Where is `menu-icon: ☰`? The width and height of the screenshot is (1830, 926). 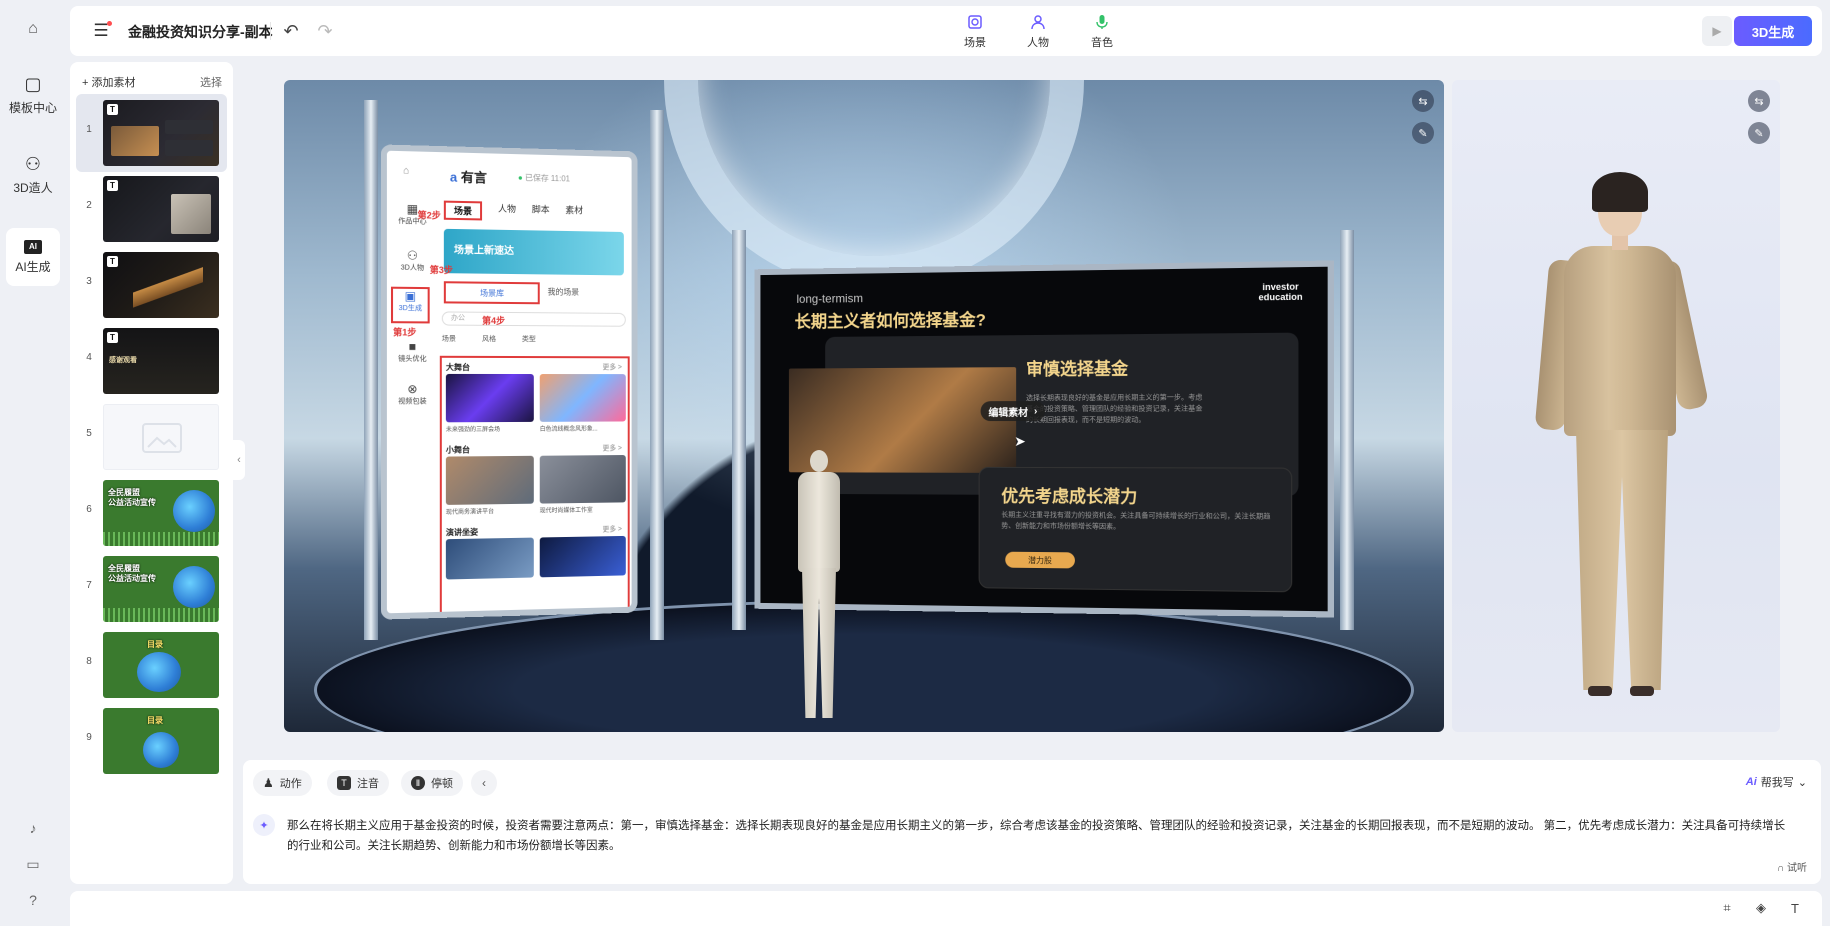
menu-icon: ☰ is located at coordinates (101, 31).